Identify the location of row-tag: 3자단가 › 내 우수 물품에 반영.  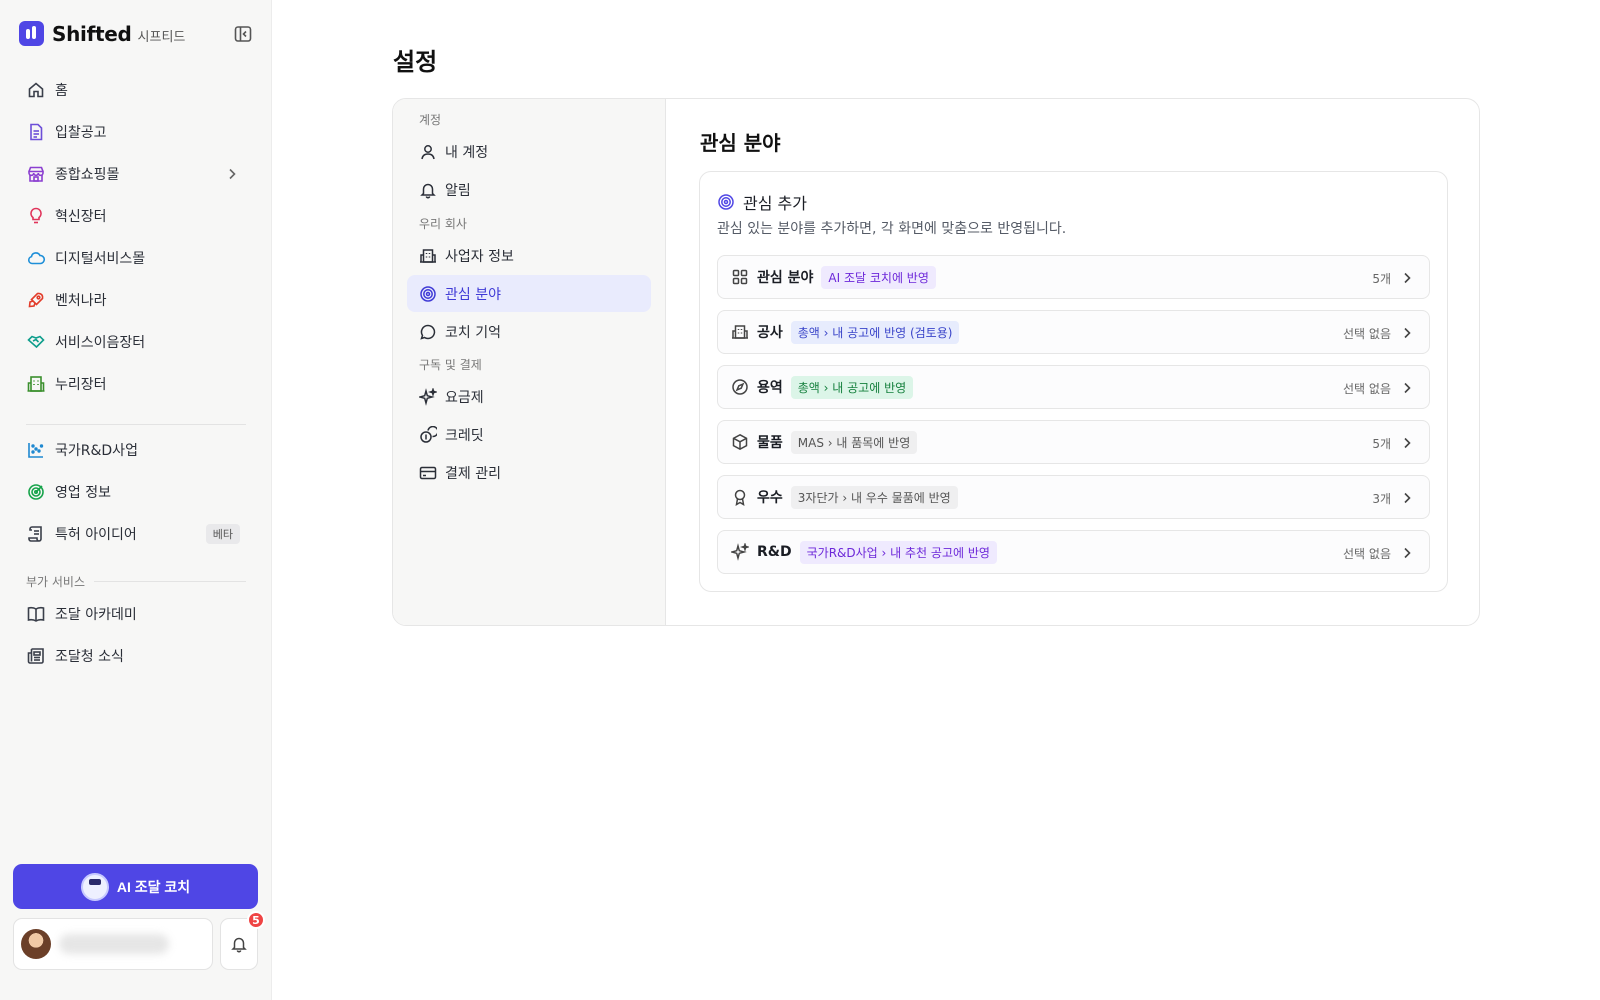
(874, 497).